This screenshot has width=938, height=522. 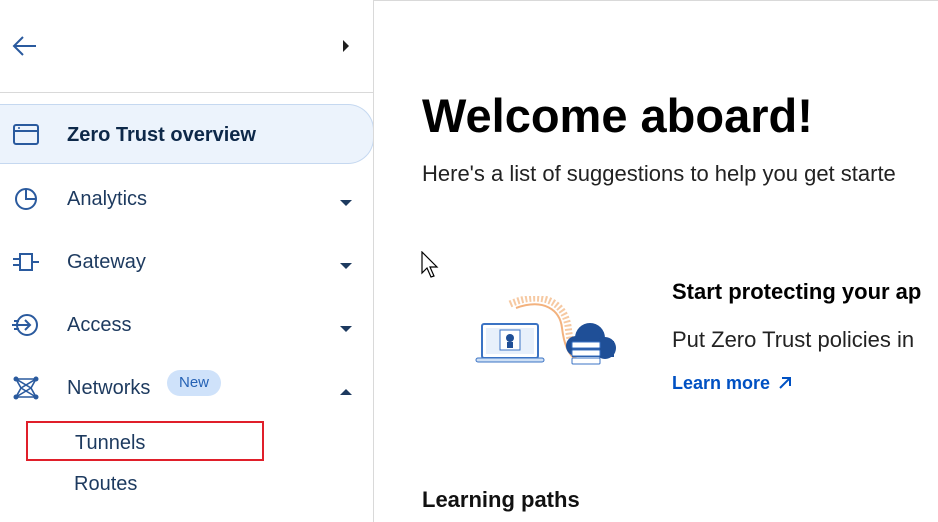 I want to click on network-nodes-icon, so click(x=26, y=388).